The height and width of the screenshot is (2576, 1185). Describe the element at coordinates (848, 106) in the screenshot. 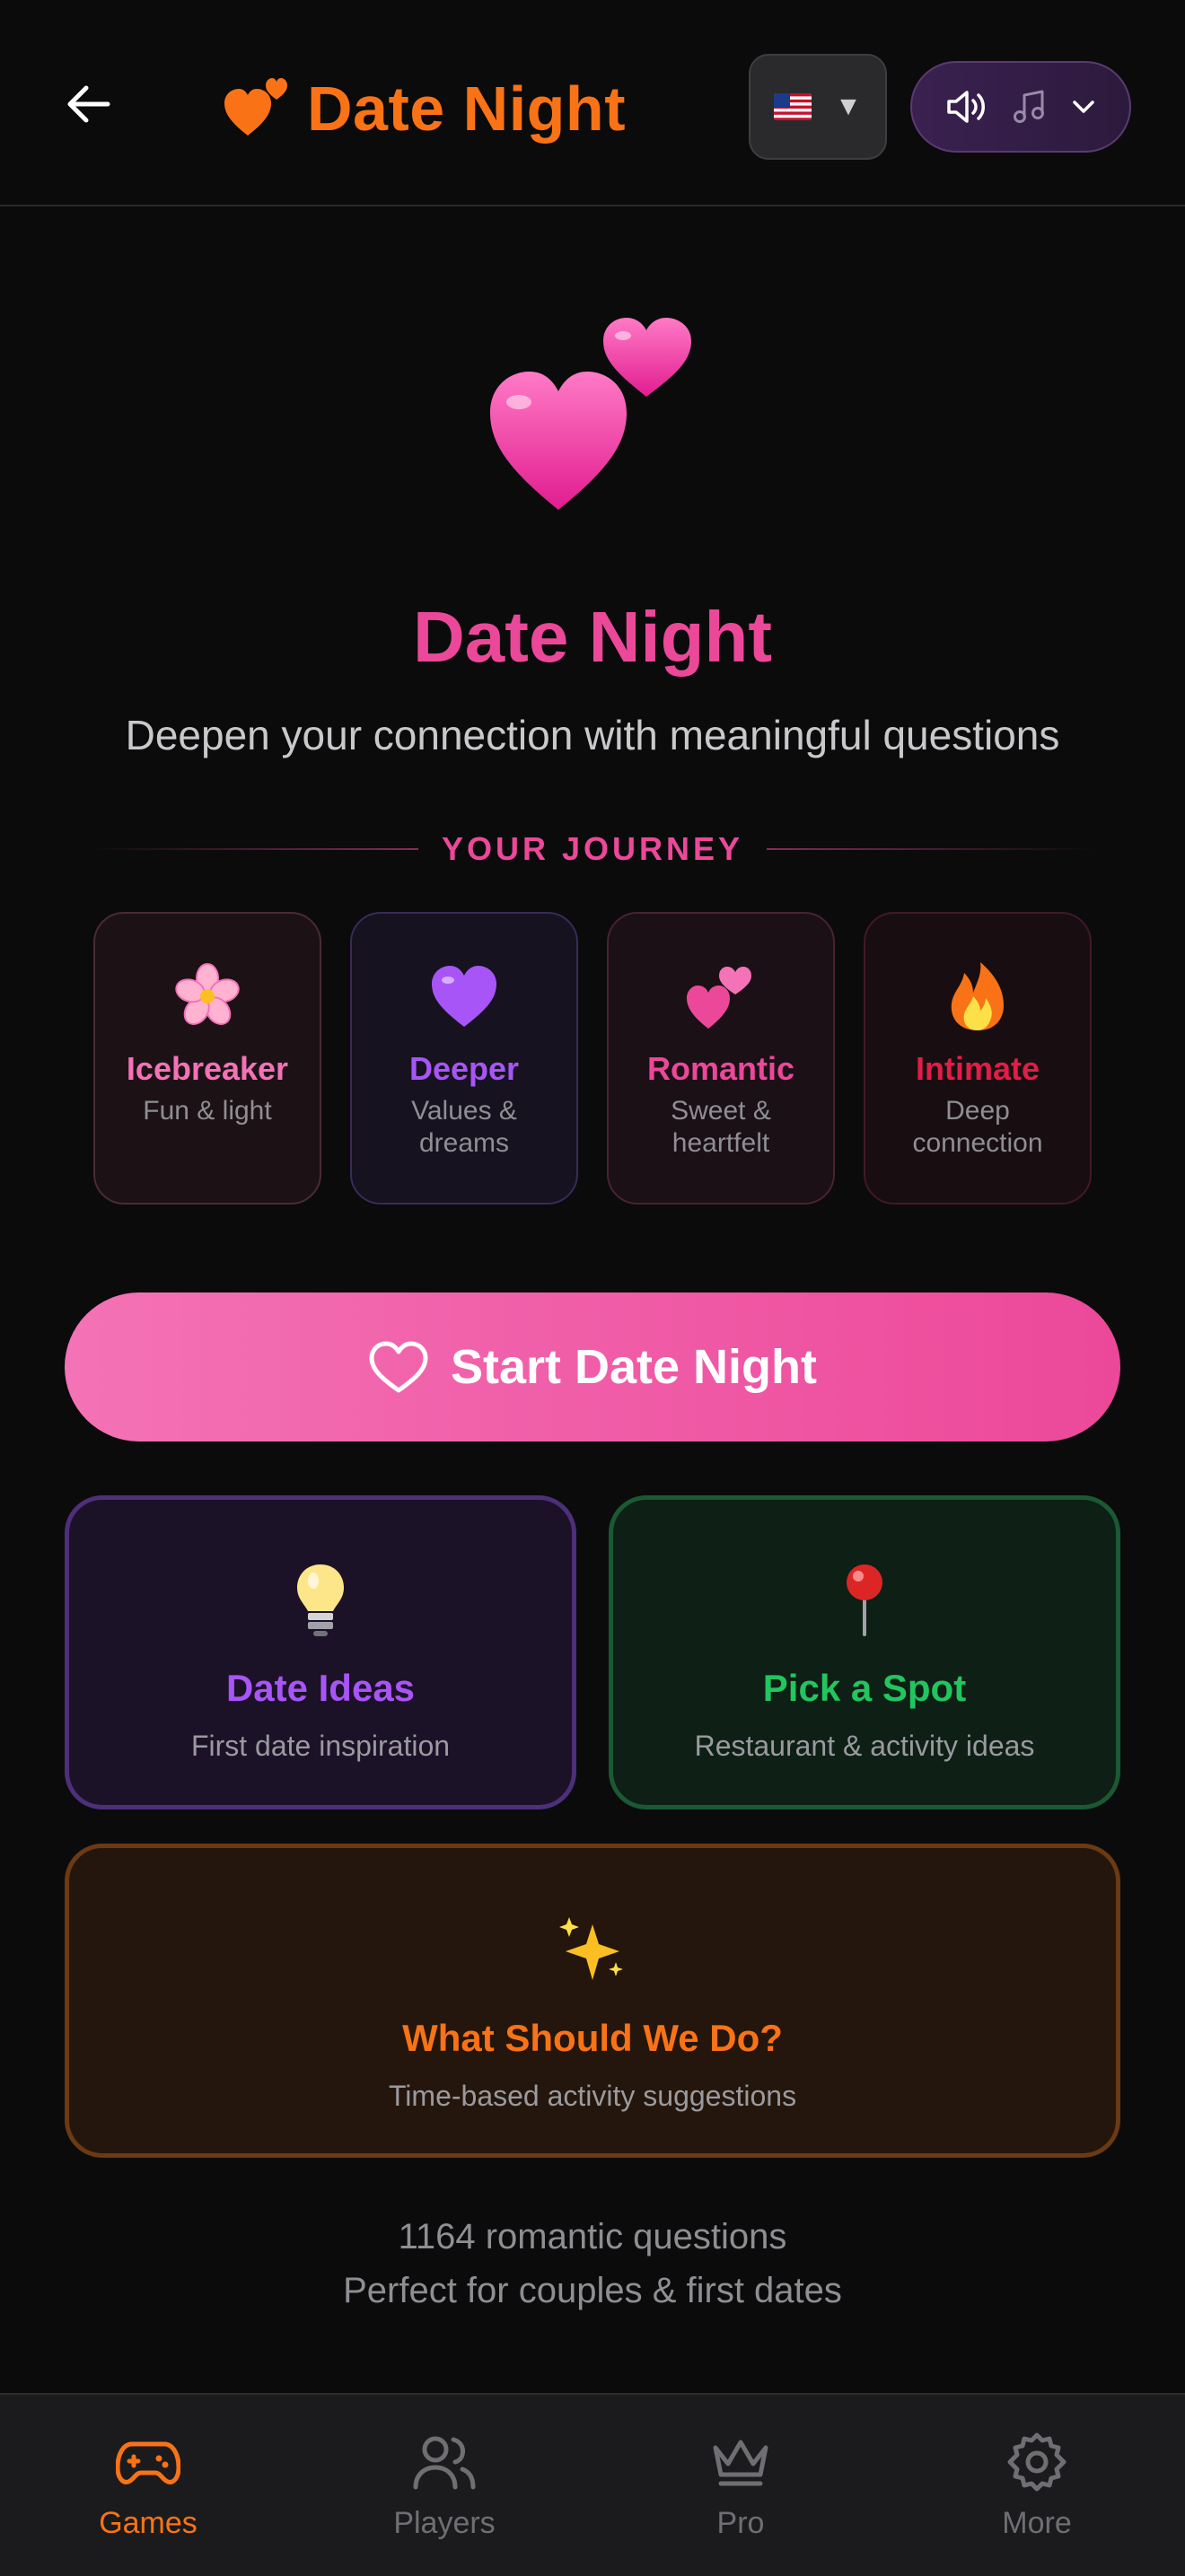

I see `language-caret: ▼` at that location.